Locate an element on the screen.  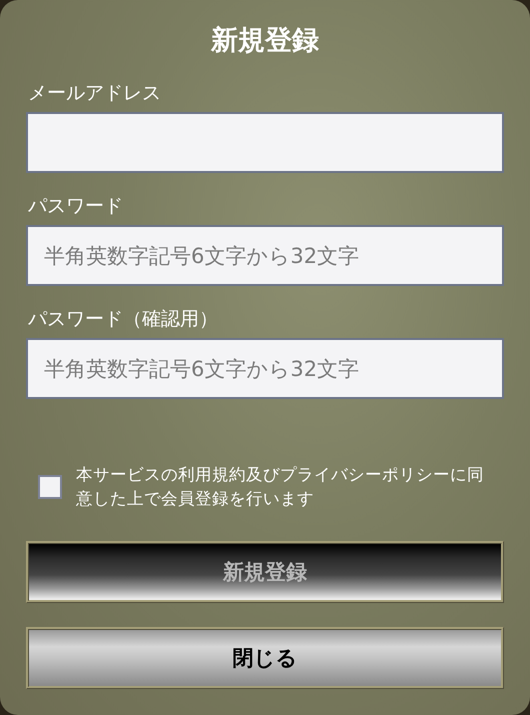
field-label: メールアドレス is located at coordinates (94, 93).